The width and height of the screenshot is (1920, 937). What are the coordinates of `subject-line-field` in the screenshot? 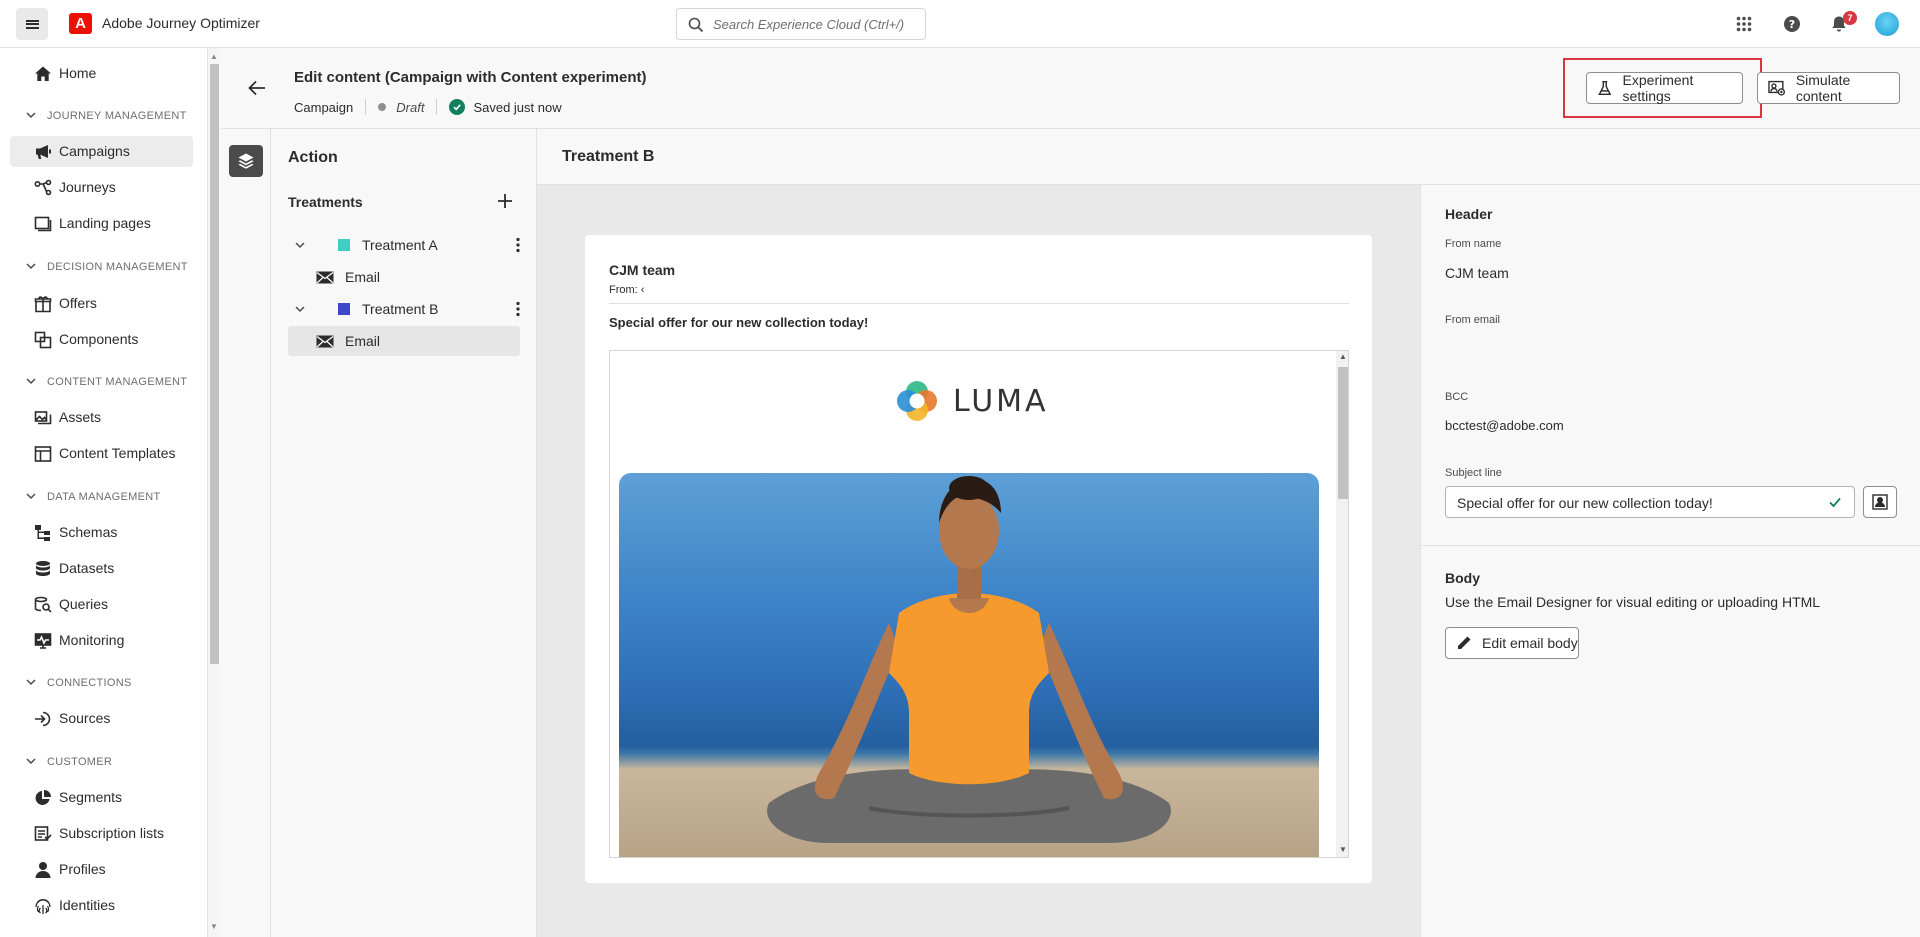 It's located at (1650, 502).